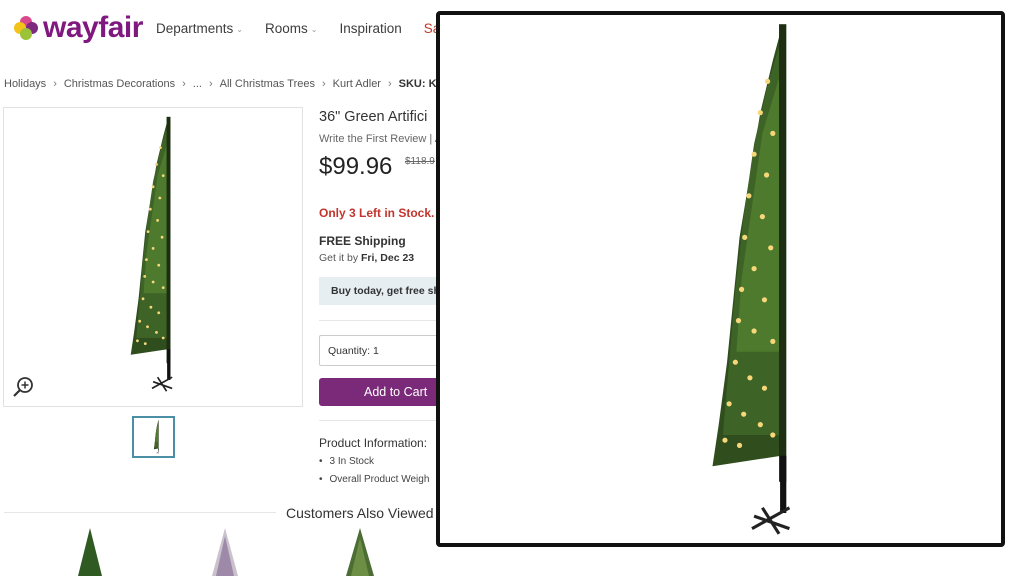 The image size is (1024, 576). What do you see at coordinates (384, 392) in the screenshot?
I see `add-to-cart-button: Add to Cart` at bounding box center [384, 392].